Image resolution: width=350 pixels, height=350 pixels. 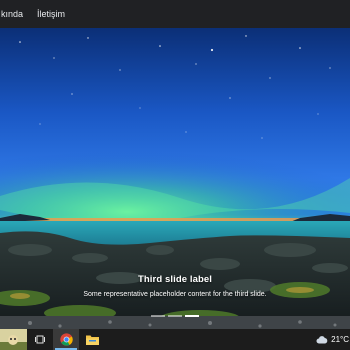 I want to click on windows-taskbar: 21°C, so click(x=175, y=339).